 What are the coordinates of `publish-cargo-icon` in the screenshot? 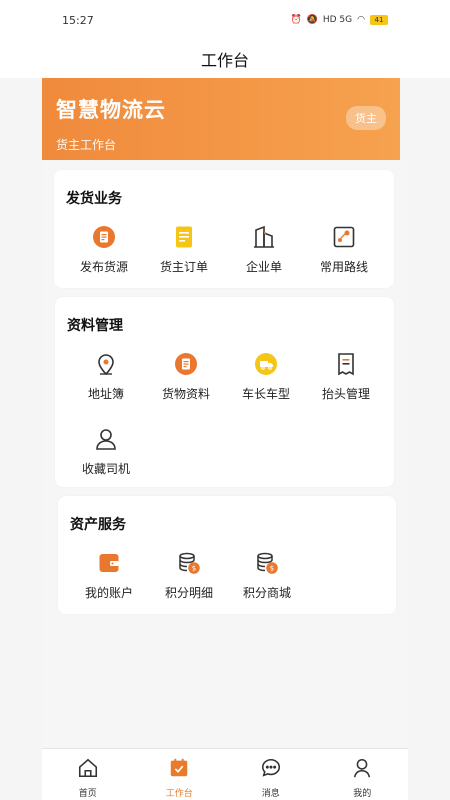 It's located at (104, 237).